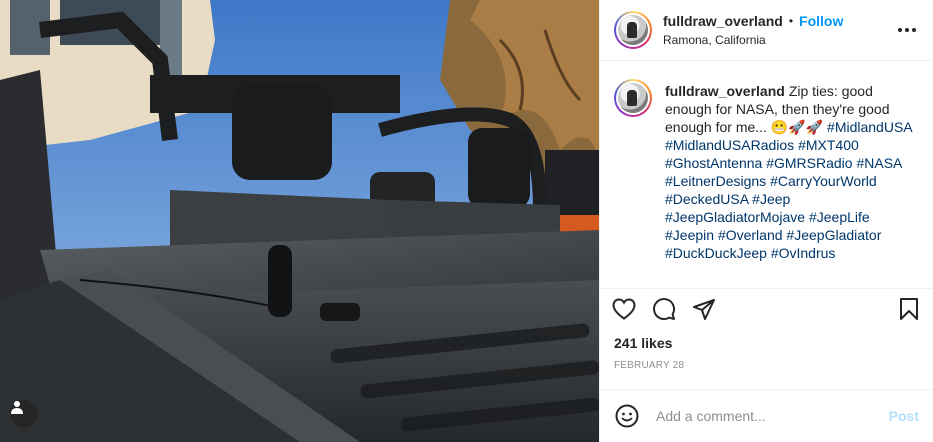  I want to click on bookmark-icon, so click(899, 309).